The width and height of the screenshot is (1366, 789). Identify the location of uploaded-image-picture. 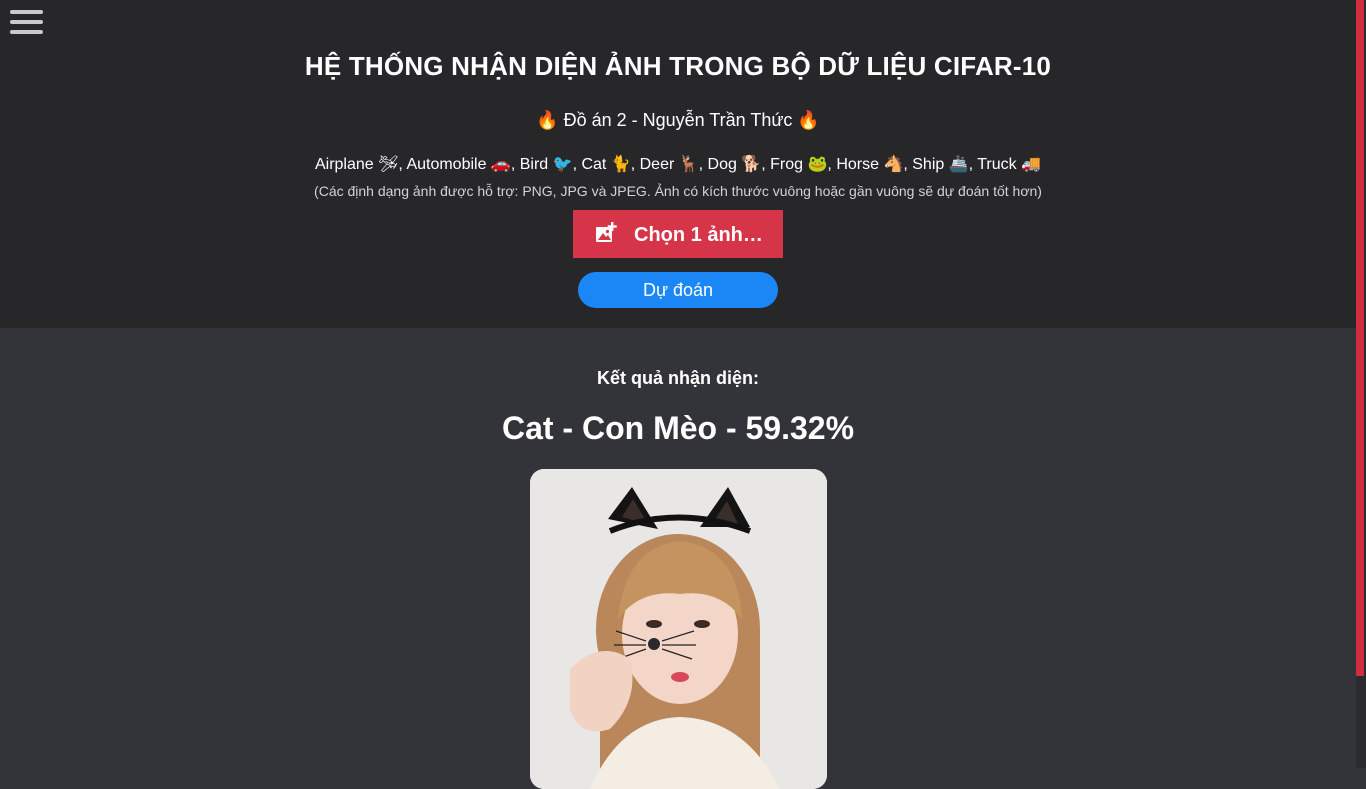
(678, 629).